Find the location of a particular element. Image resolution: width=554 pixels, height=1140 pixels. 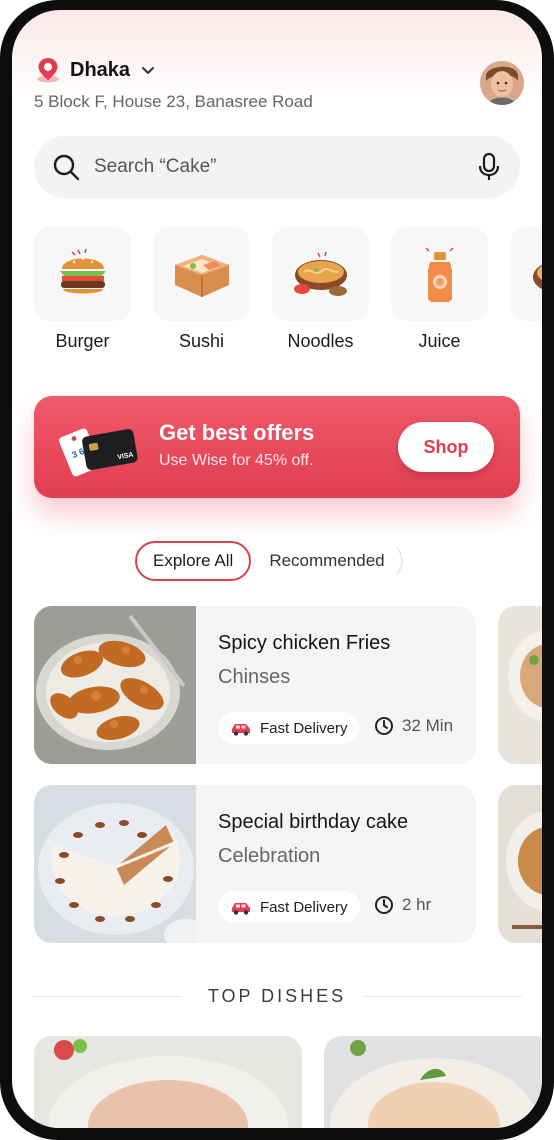

category-burger: Burger is located at coordinates (82, 289).